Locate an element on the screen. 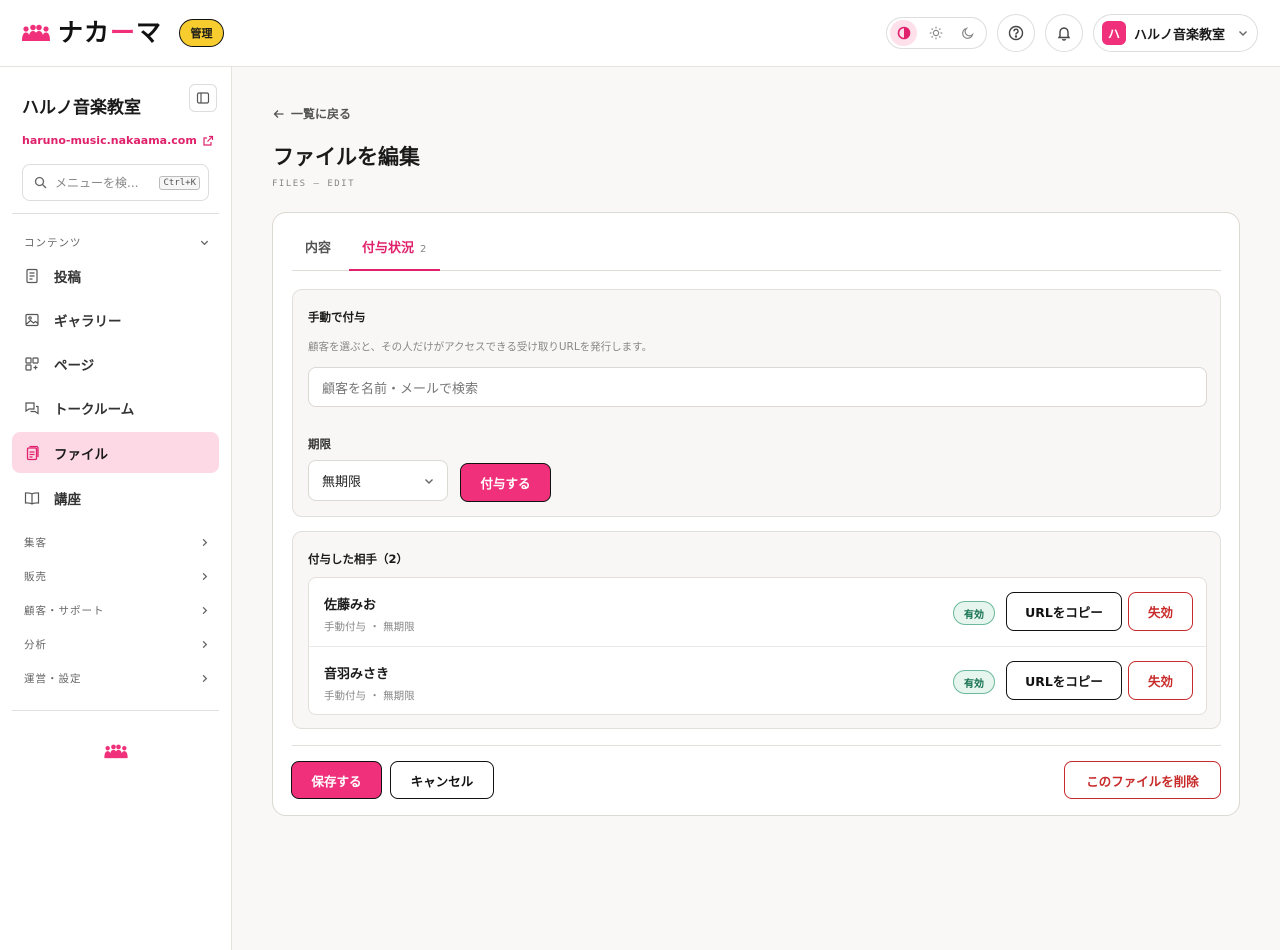 The image size is (1280, 950). sidebar-panel-icon is located at coordinates (203, 98).